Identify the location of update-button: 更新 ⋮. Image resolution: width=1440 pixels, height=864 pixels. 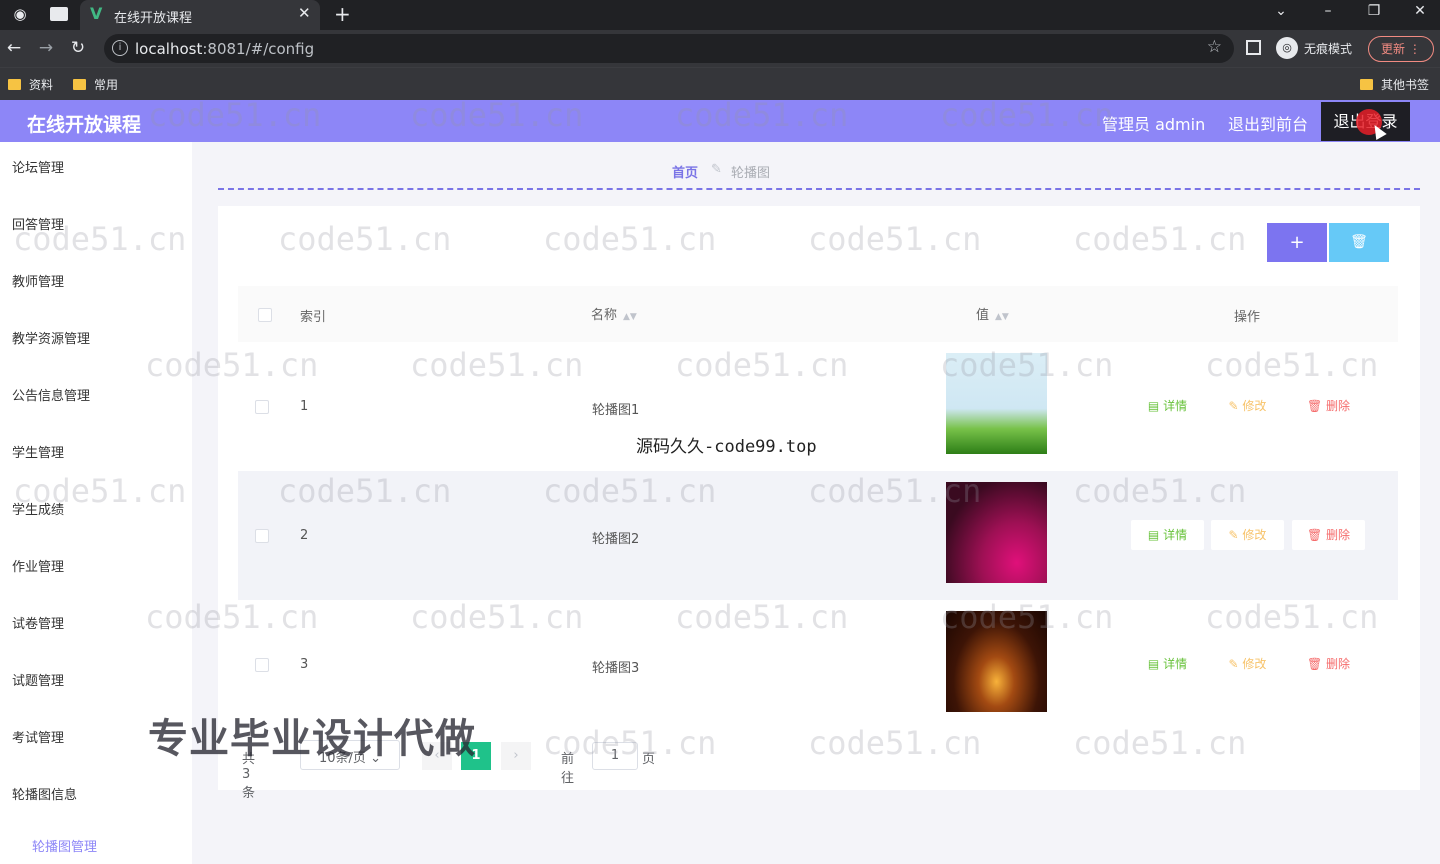
(1401, 49).